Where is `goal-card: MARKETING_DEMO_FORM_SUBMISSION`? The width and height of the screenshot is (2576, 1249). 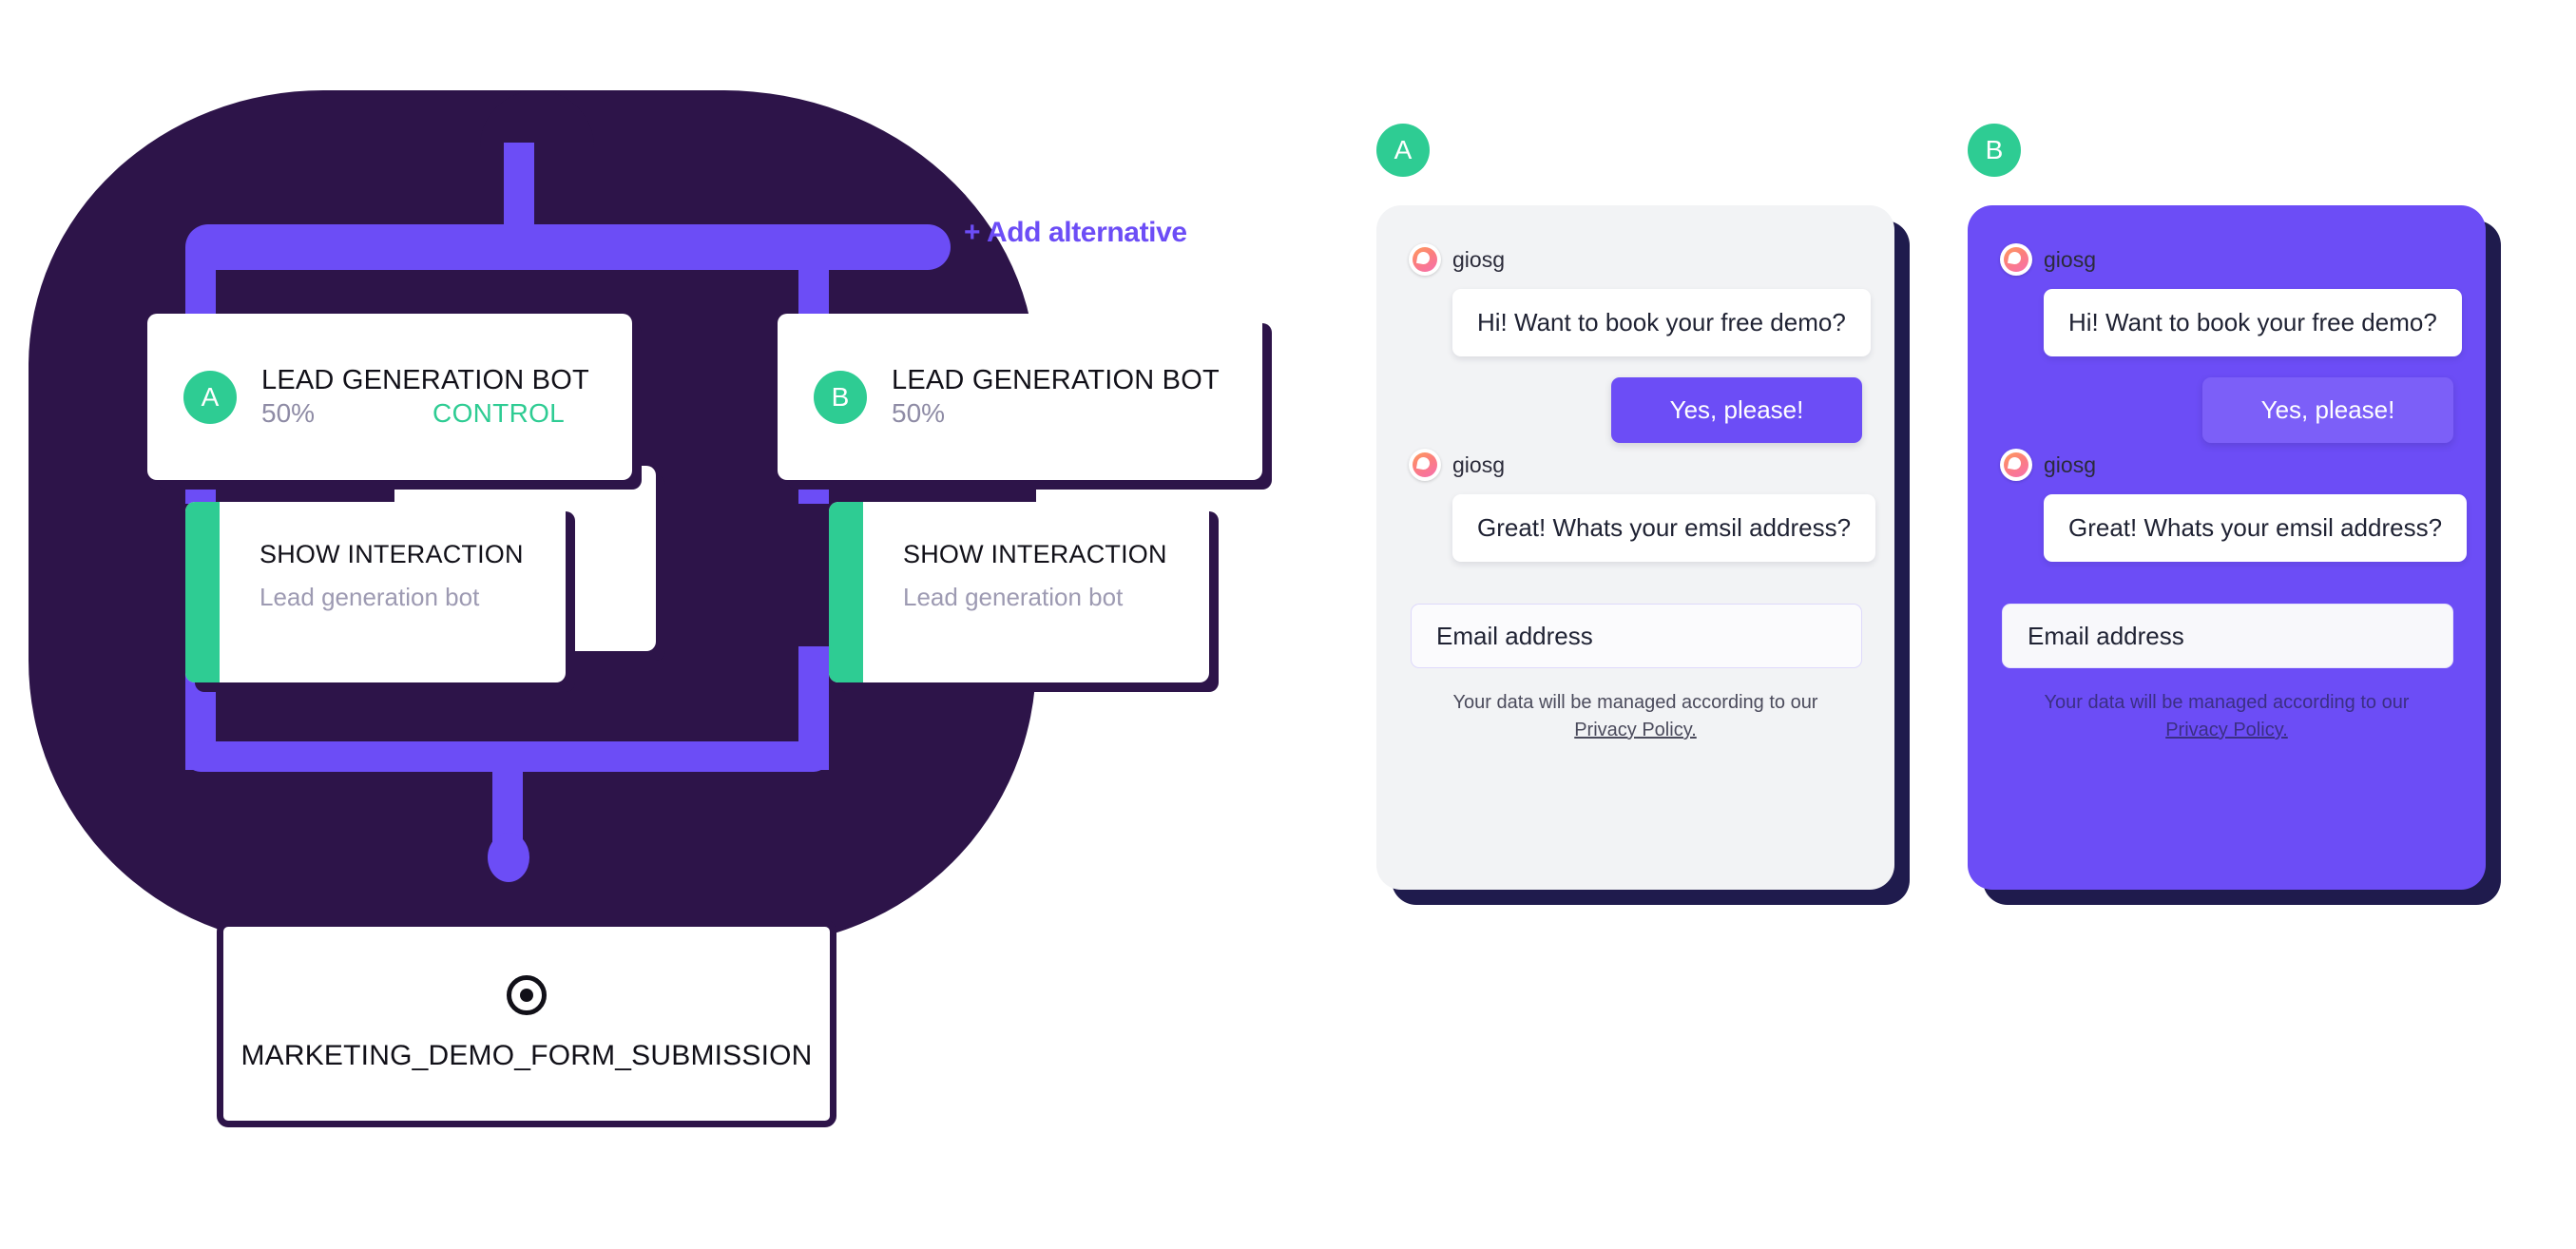
goal-card: MARKETING_DEMO_FORM_SUBMISSION is located at coordinates (526, 1023).